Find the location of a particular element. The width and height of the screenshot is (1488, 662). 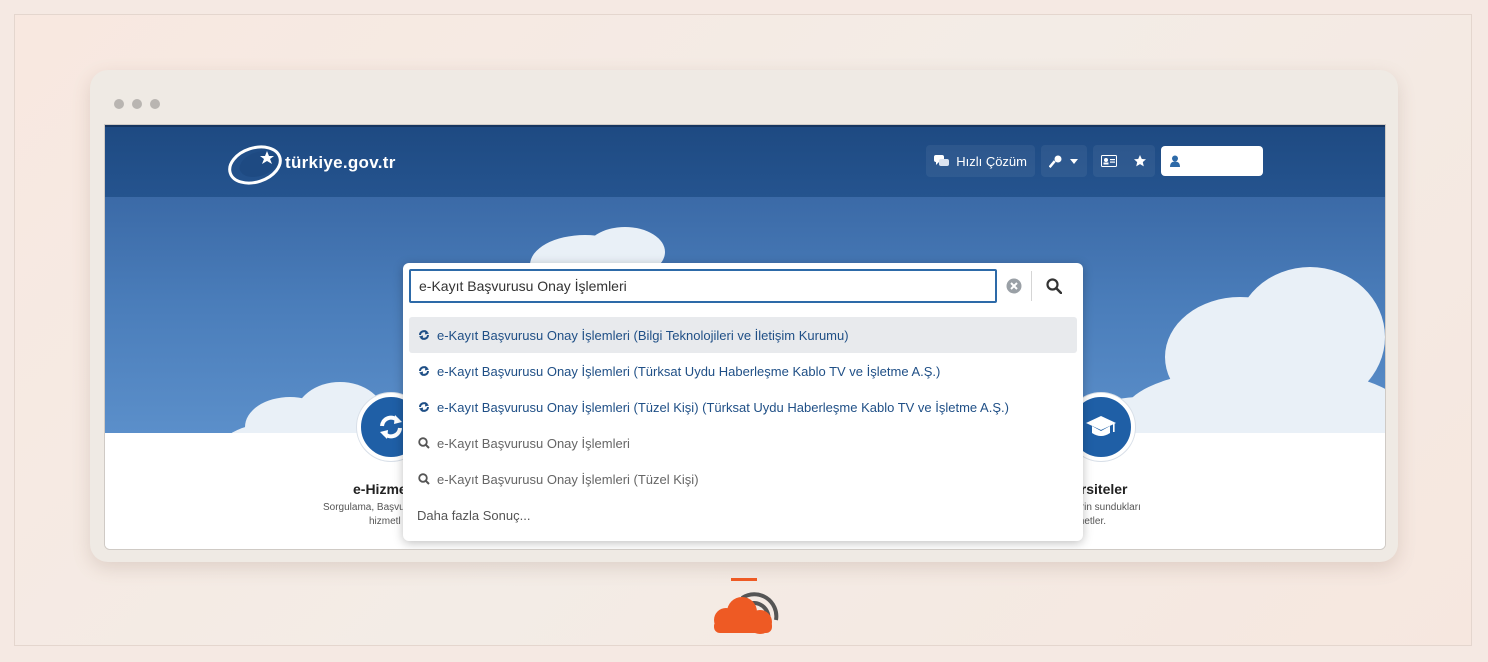

id-card-button is located at coordinates (1124, 161).